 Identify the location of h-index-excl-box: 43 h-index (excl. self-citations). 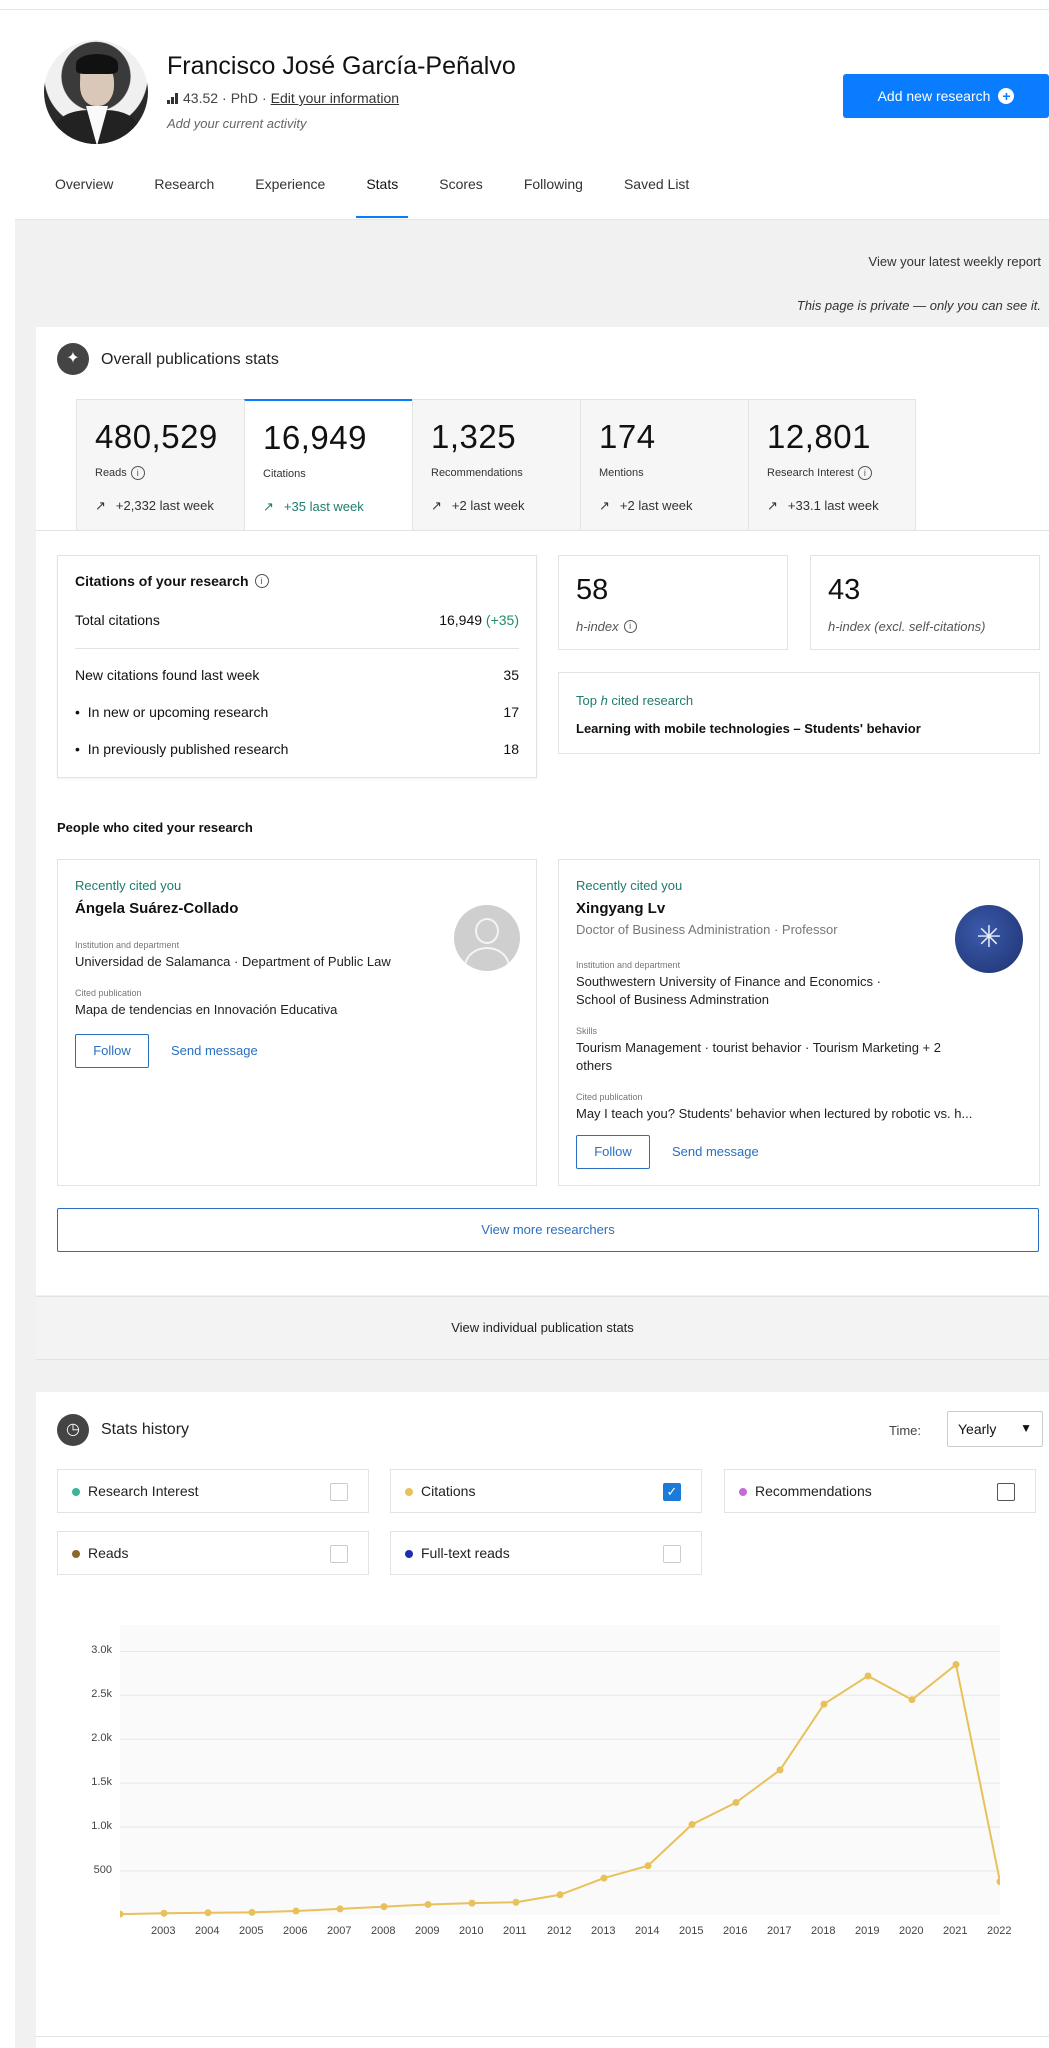
(925, 602).